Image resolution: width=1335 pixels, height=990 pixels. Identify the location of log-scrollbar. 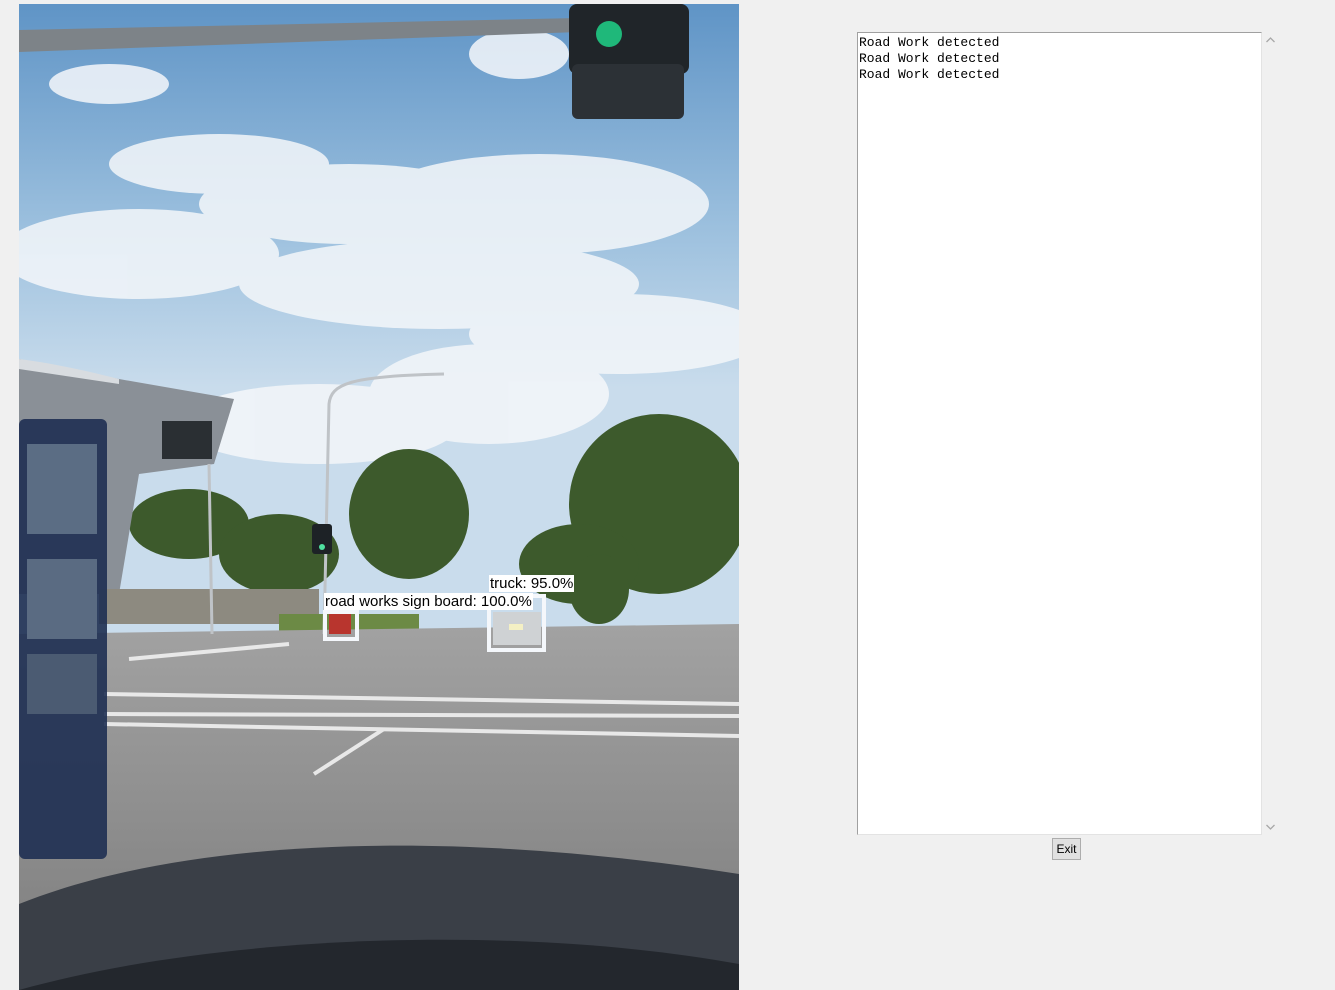
(1270, 433).